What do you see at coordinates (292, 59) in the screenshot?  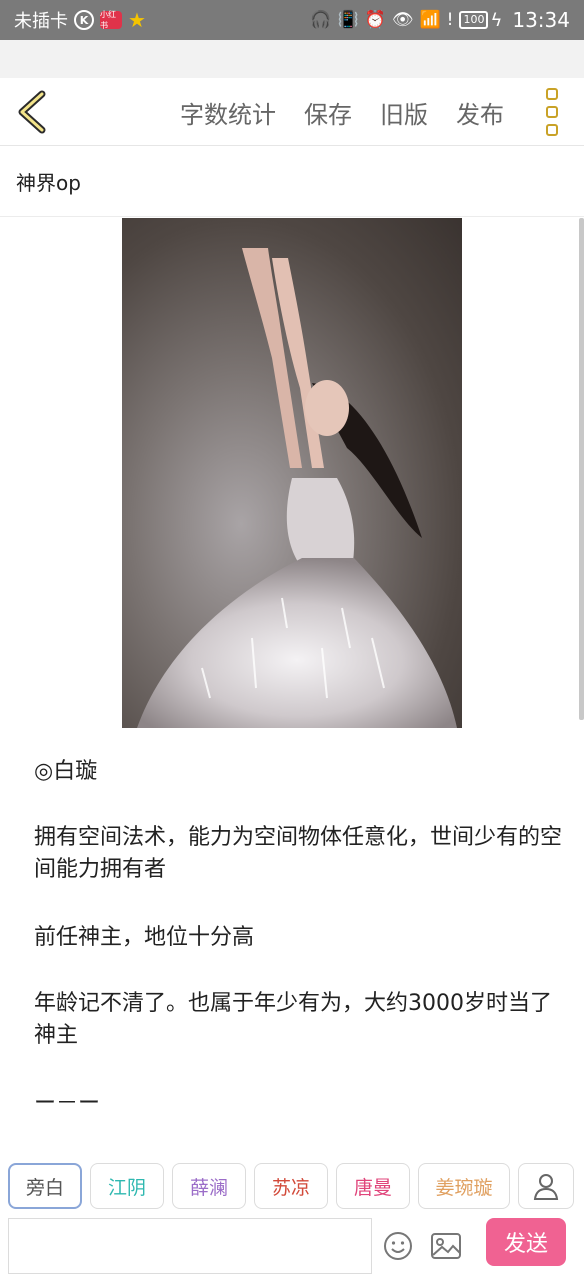 I see `header-spacer` at bounding box center [292, 59].